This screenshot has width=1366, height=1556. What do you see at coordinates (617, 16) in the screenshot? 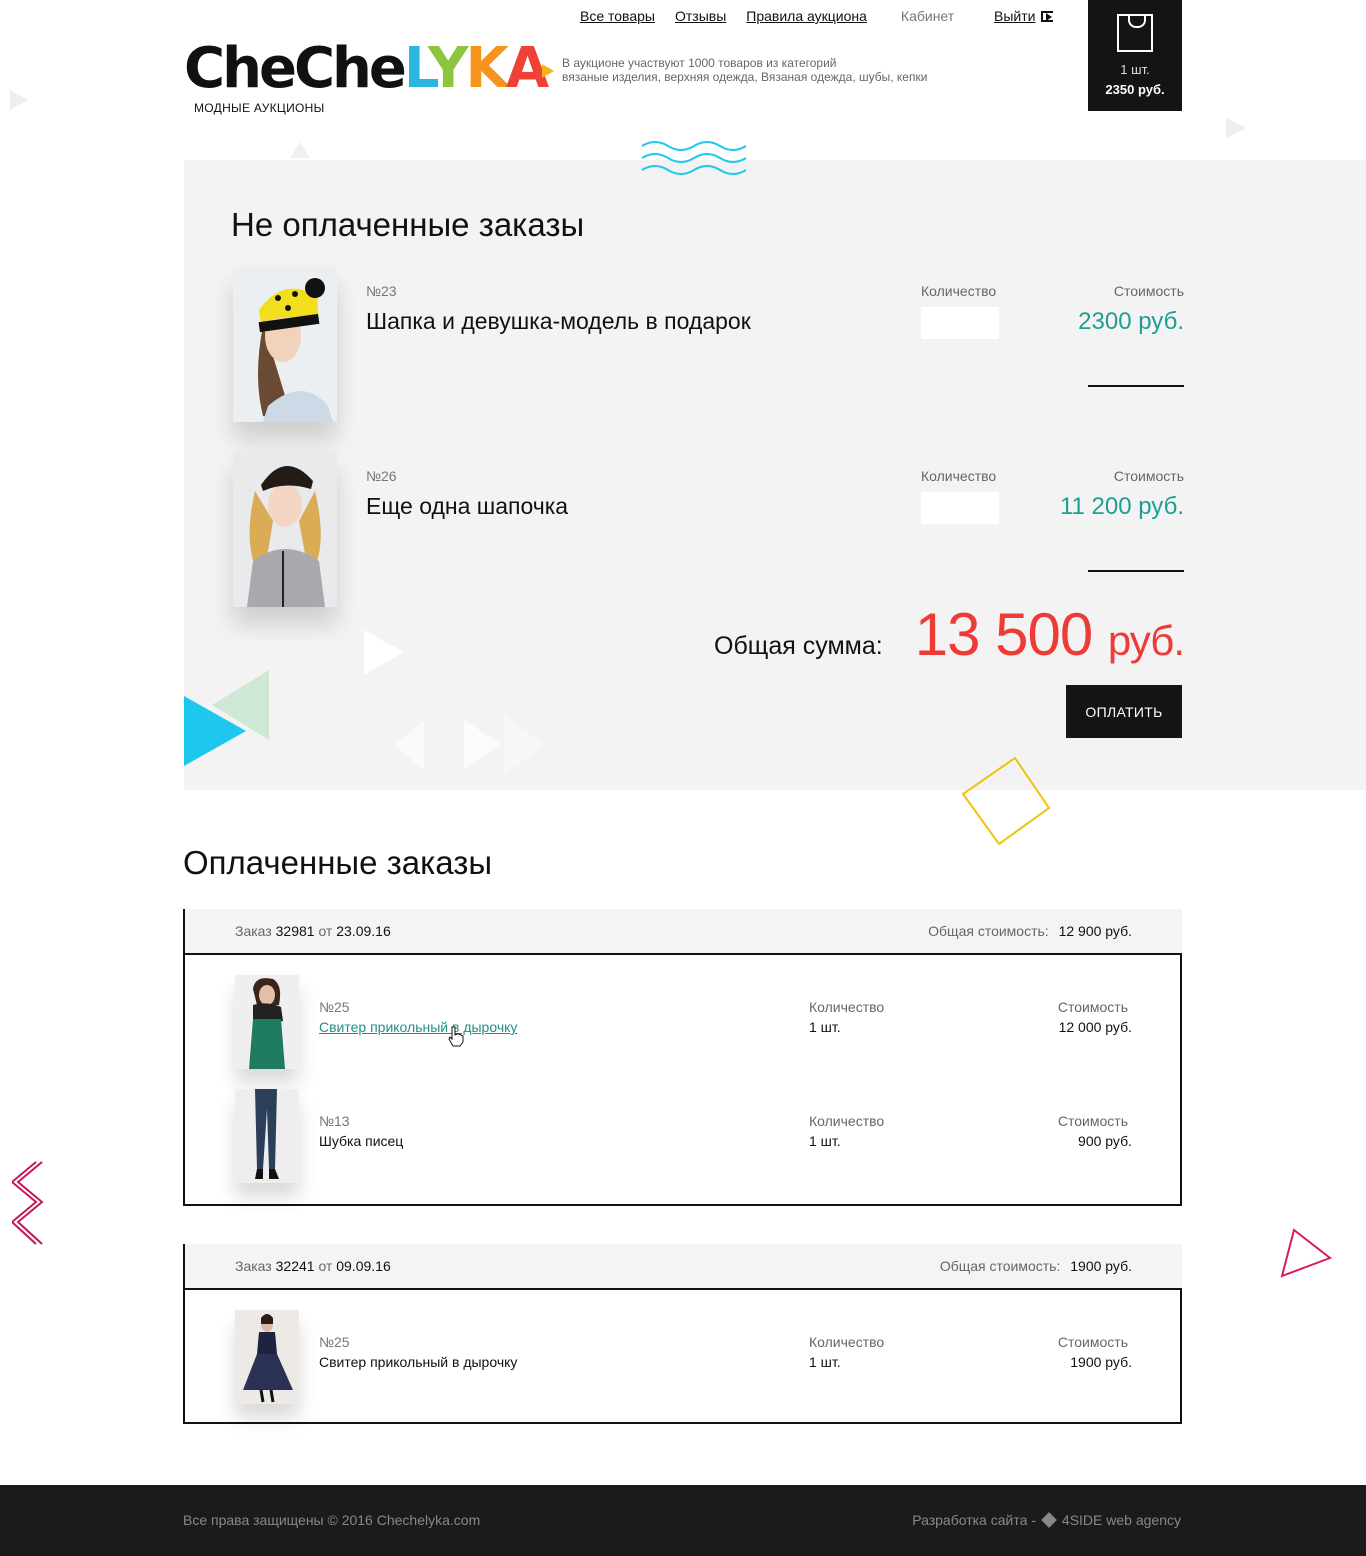
I see `nav-all-goods: Все товары` at bounding box center [617, 16].